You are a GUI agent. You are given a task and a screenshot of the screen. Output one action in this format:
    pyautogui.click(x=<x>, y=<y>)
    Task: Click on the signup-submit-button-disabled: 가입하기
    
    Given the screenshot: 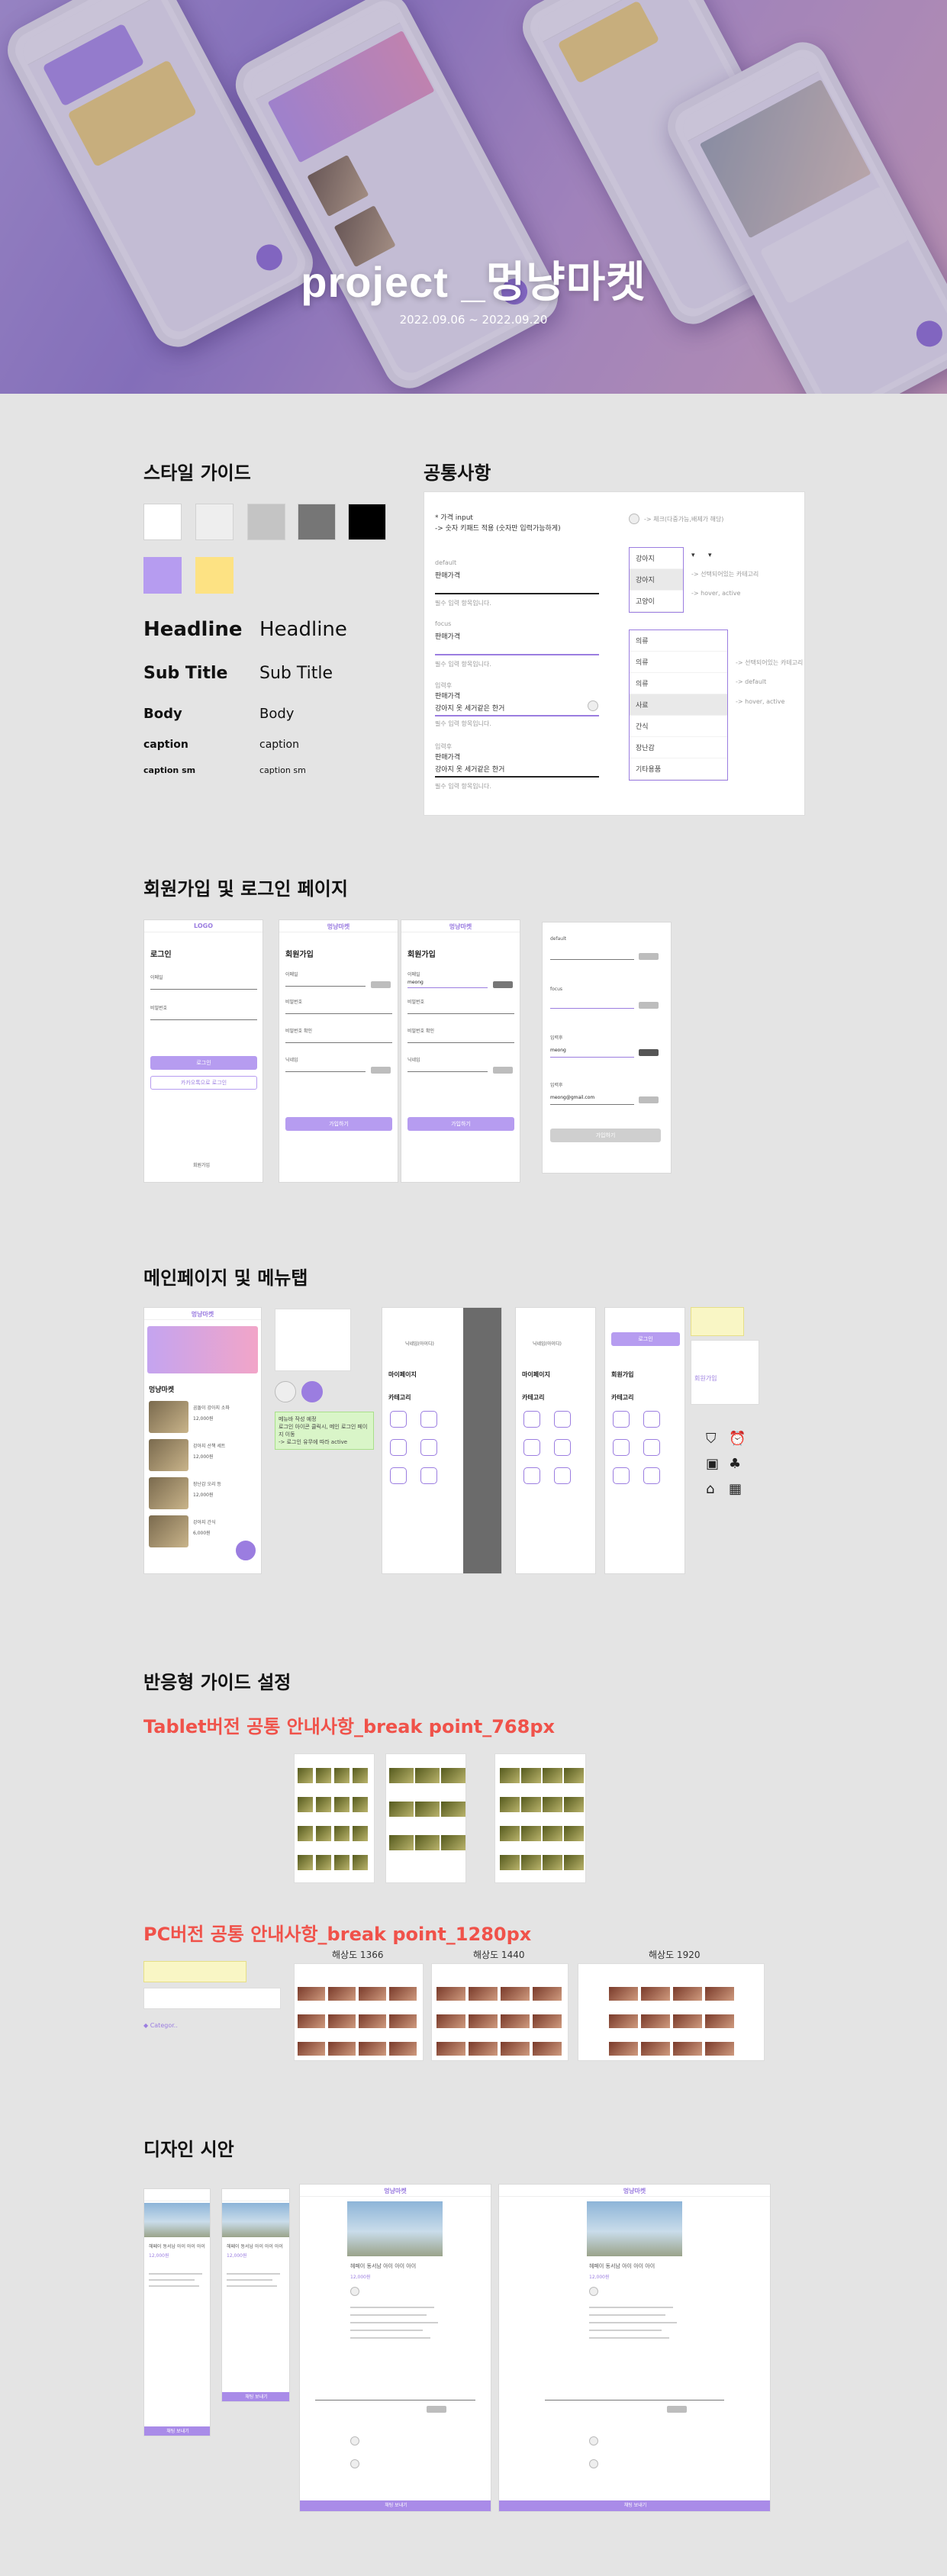 What is the action you would take?
    pyautogui.click(x=606, y=1135)
    